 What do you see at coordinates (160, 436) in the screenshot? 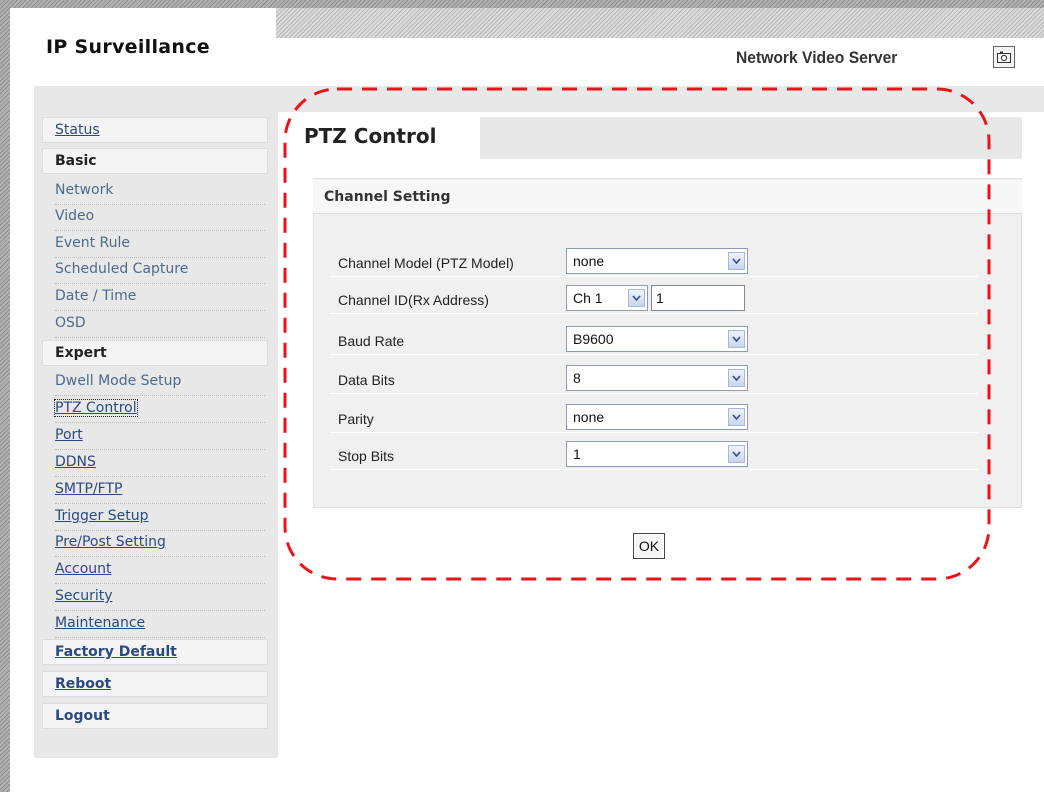
I see `sidebar-item-port: Port` at bounding box center [160, 436].